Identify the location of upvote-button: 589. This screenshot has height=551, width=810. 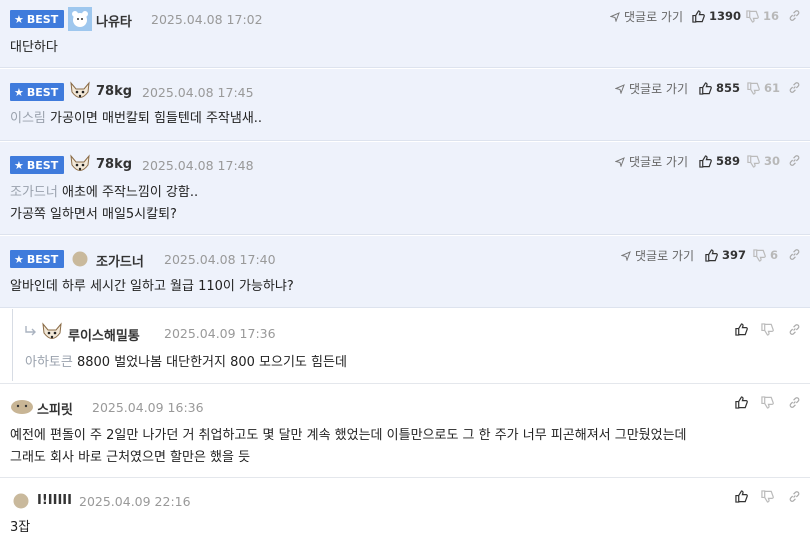
(719, 161).